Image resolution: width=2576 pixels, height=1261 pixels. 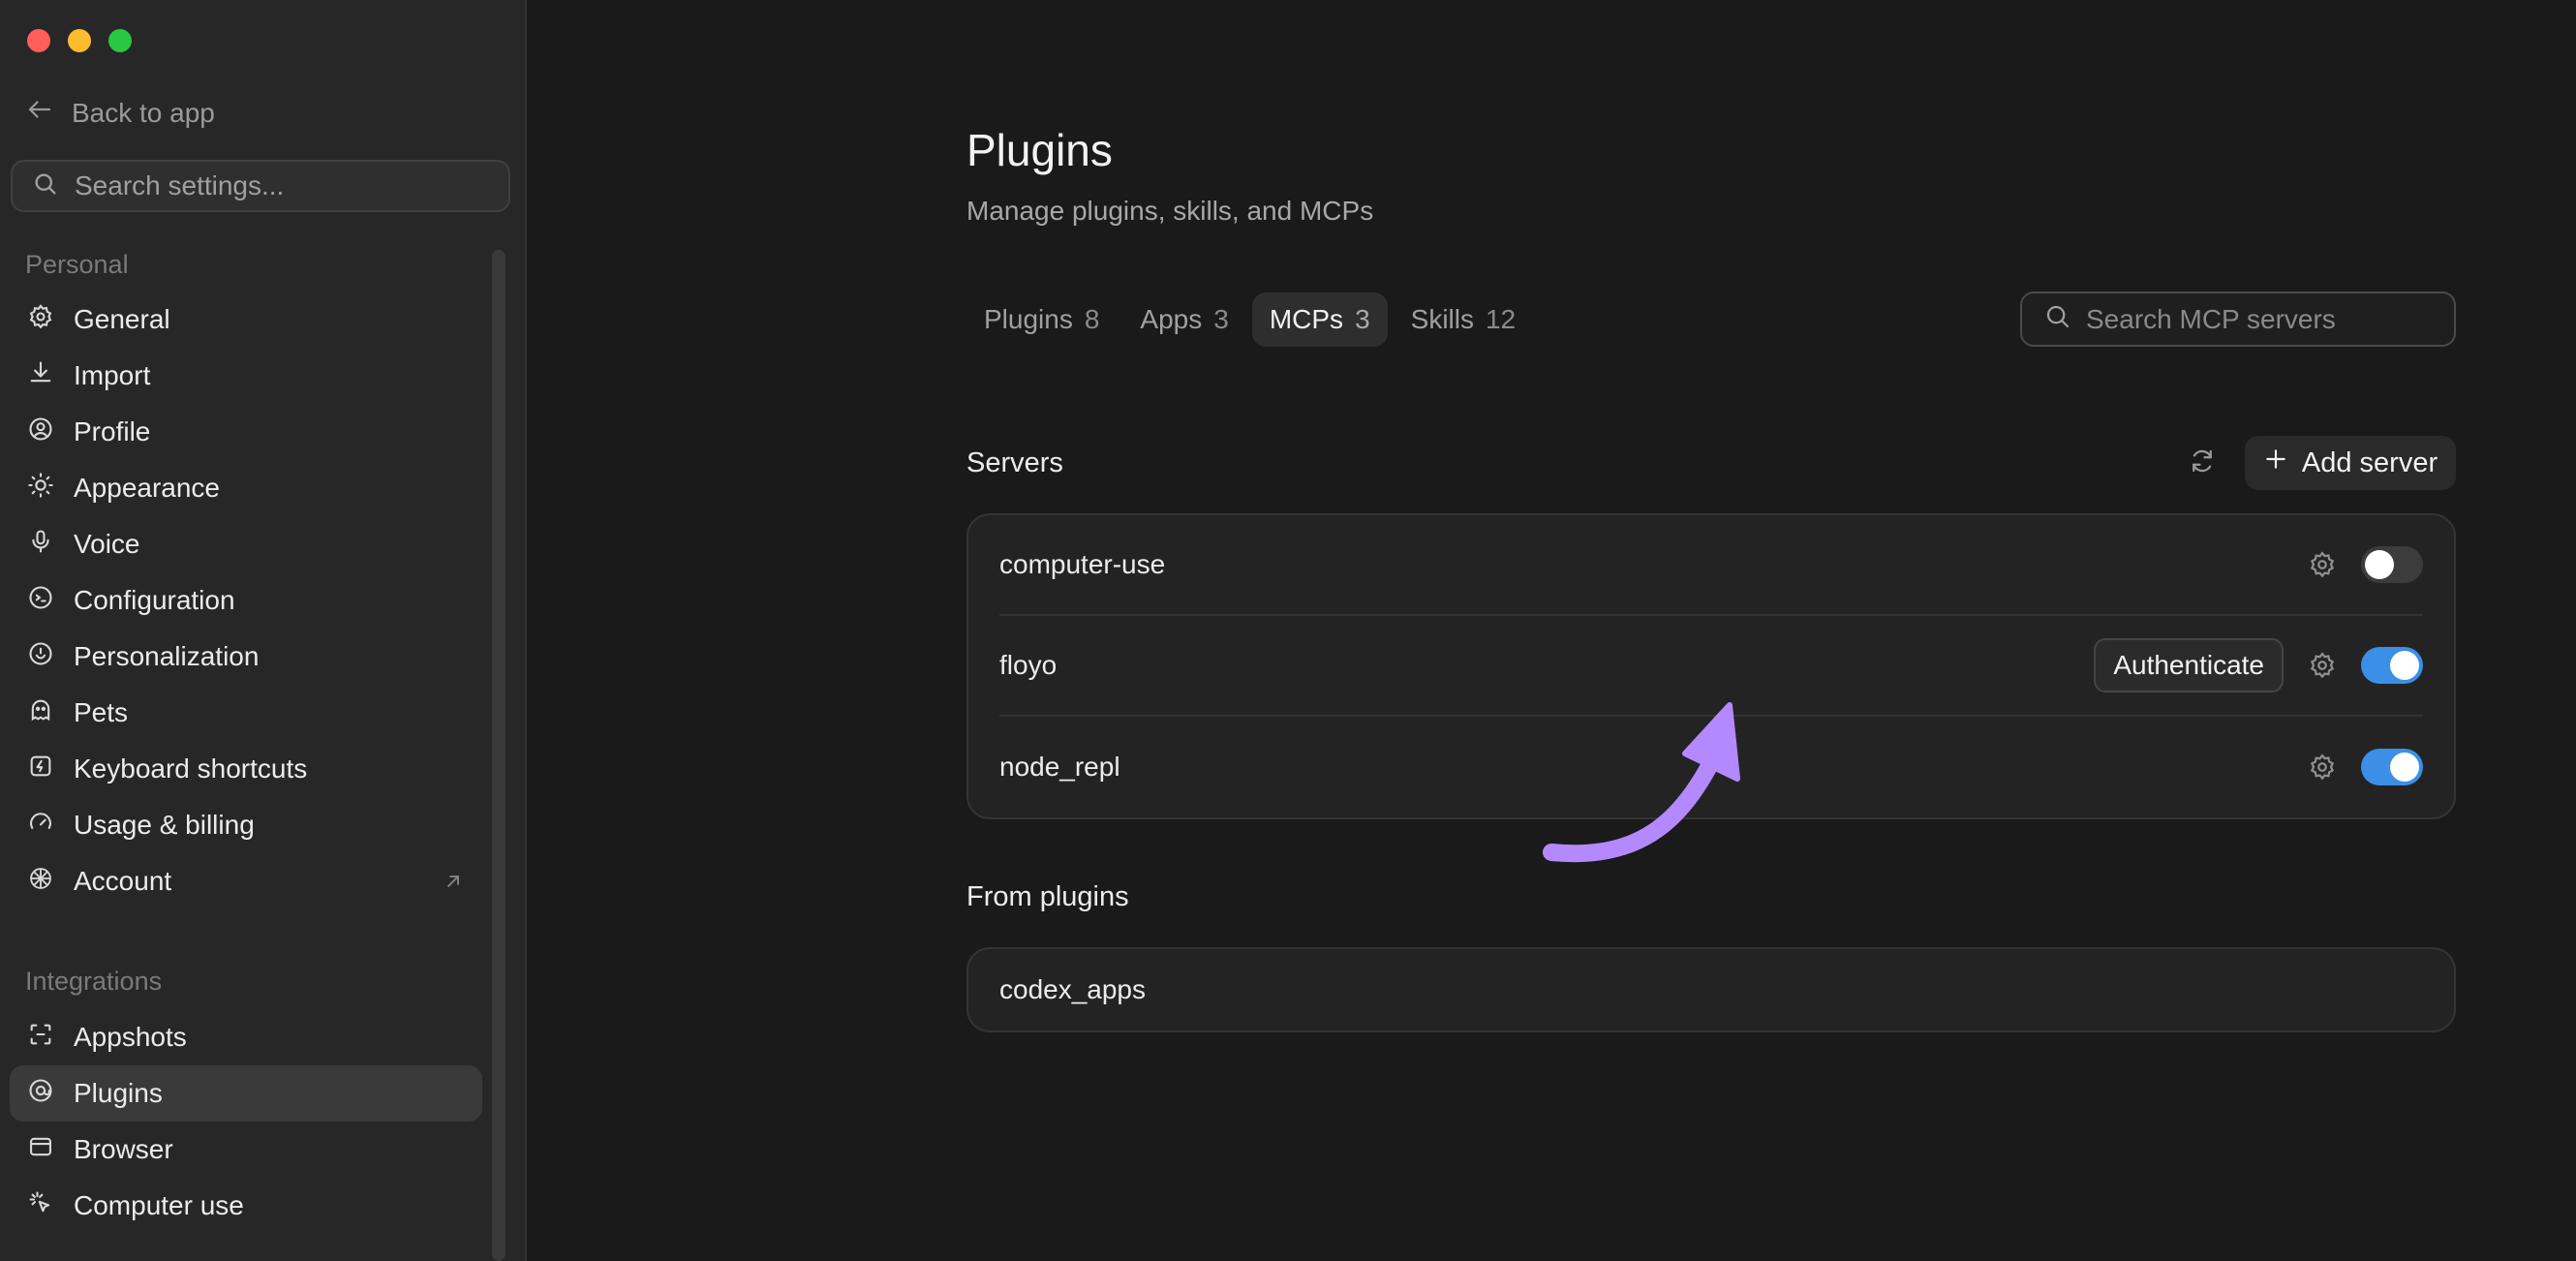 I want to click on mcp-search-box, so click(x=2238, y=320).